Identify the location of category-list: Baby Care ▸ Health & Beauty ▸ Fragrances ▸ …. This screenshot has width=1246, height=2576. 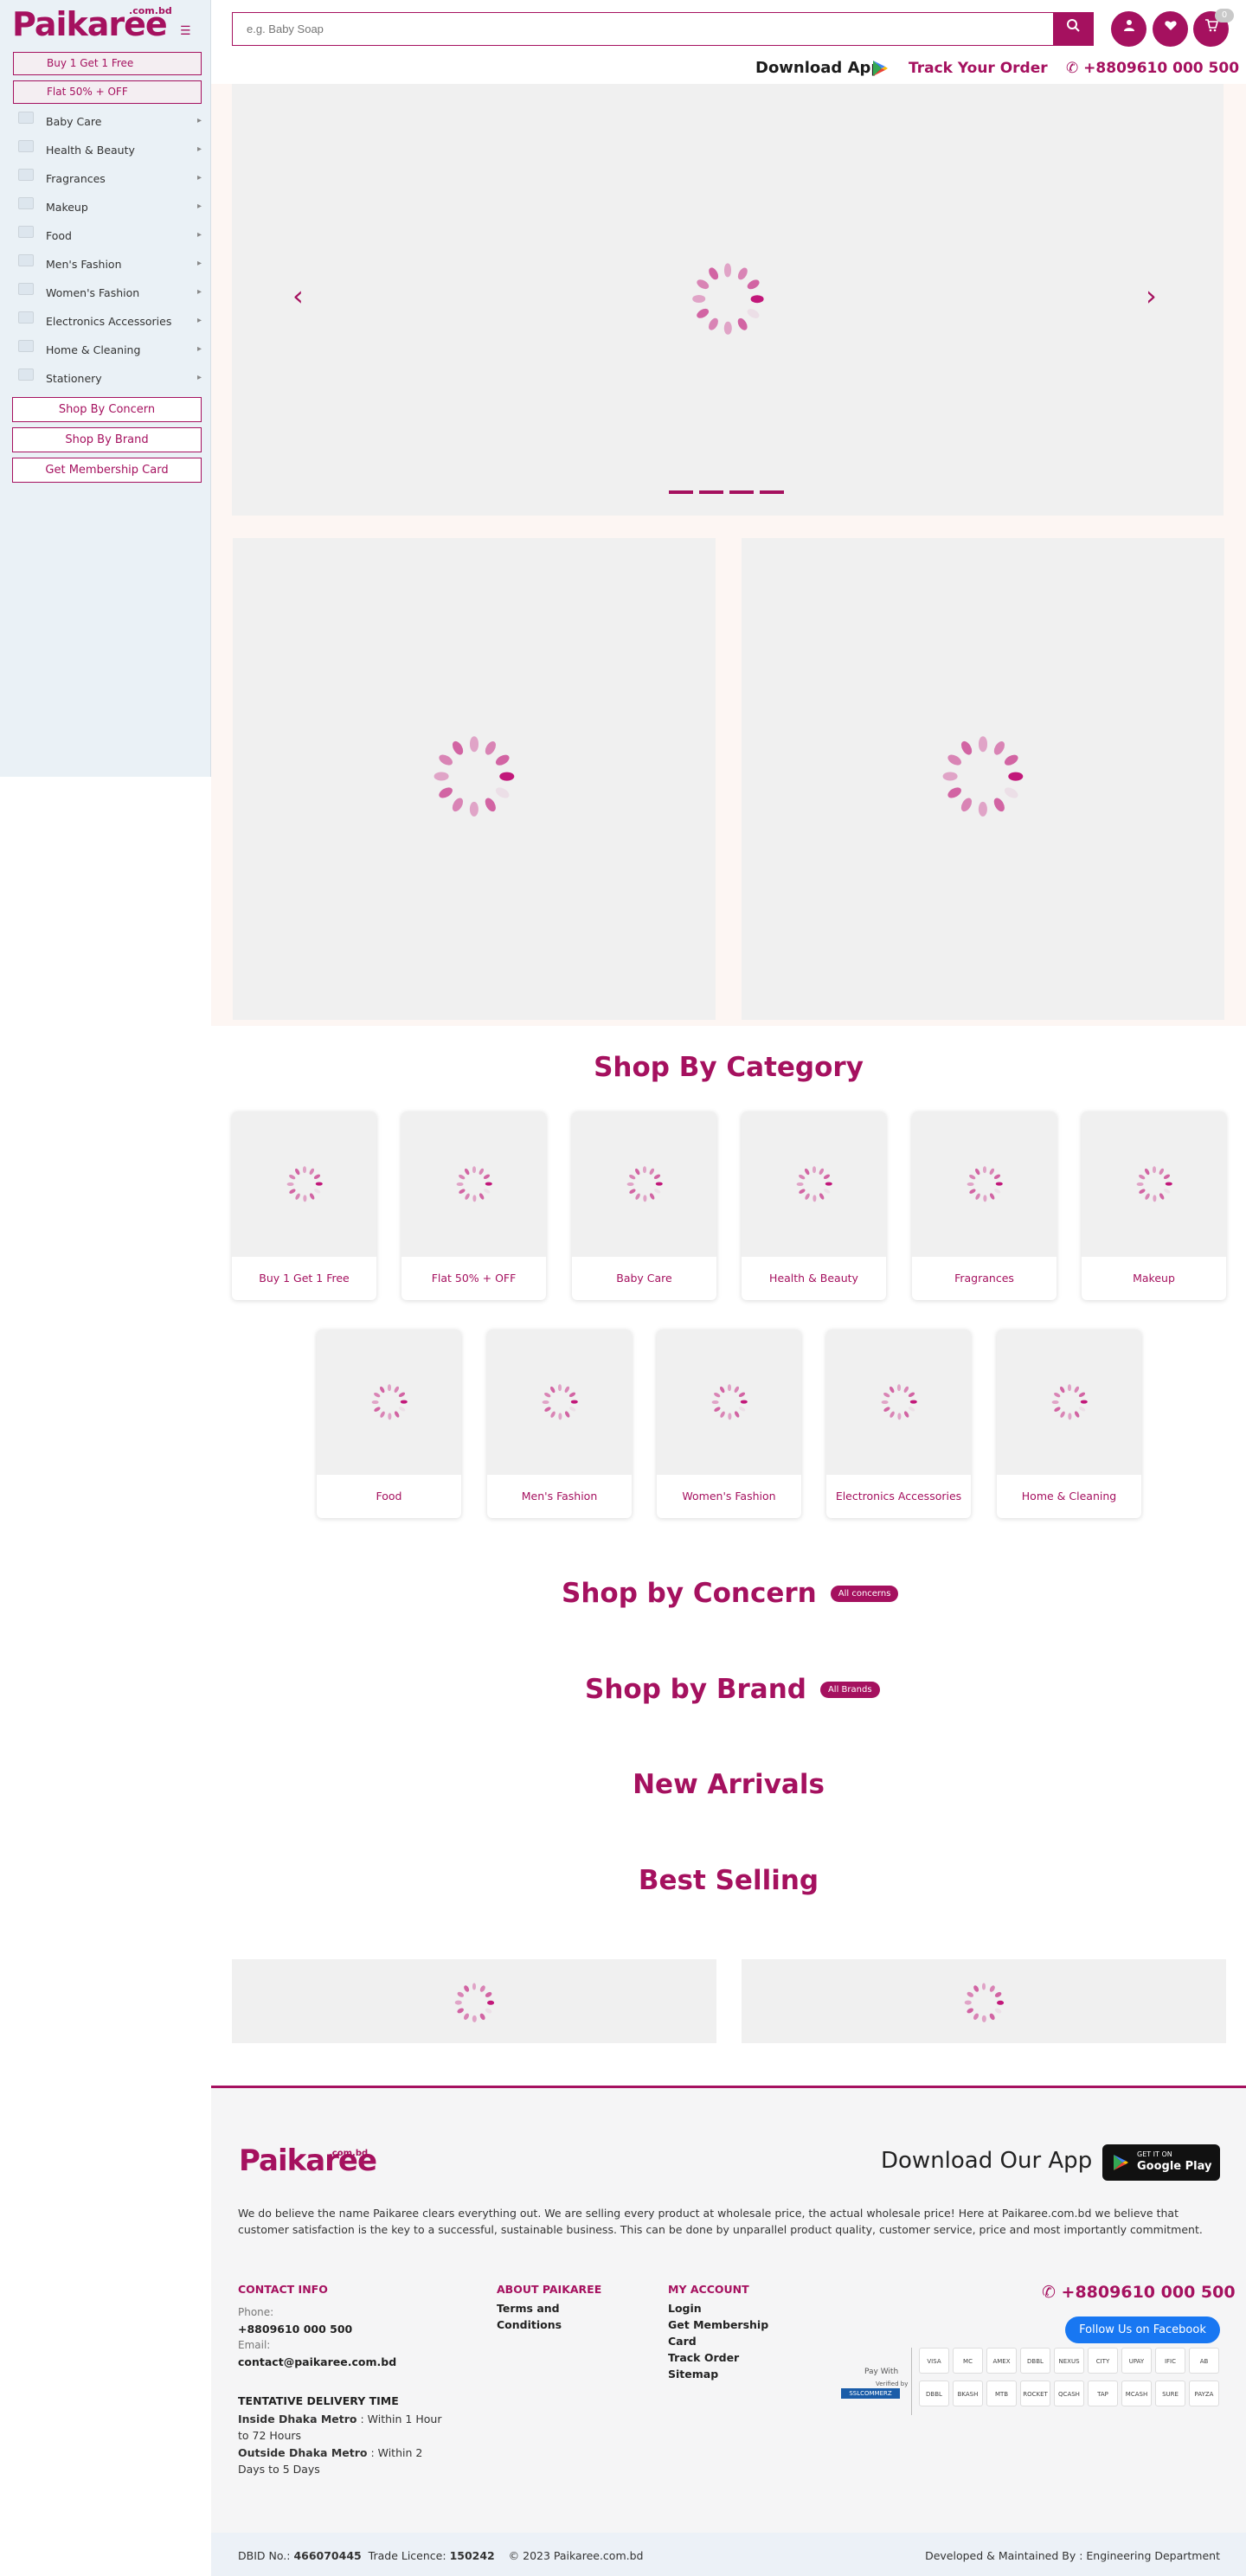
(108, 250).